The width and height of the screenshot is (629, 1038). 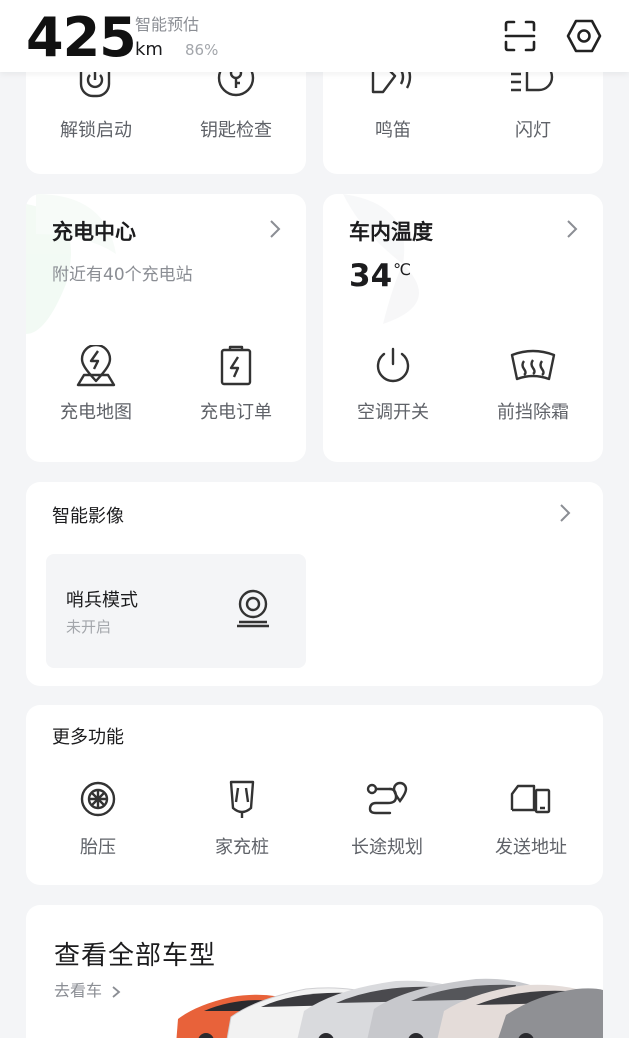 I want to click on view-cars-label: 去看车, so click(x=78, y=990).